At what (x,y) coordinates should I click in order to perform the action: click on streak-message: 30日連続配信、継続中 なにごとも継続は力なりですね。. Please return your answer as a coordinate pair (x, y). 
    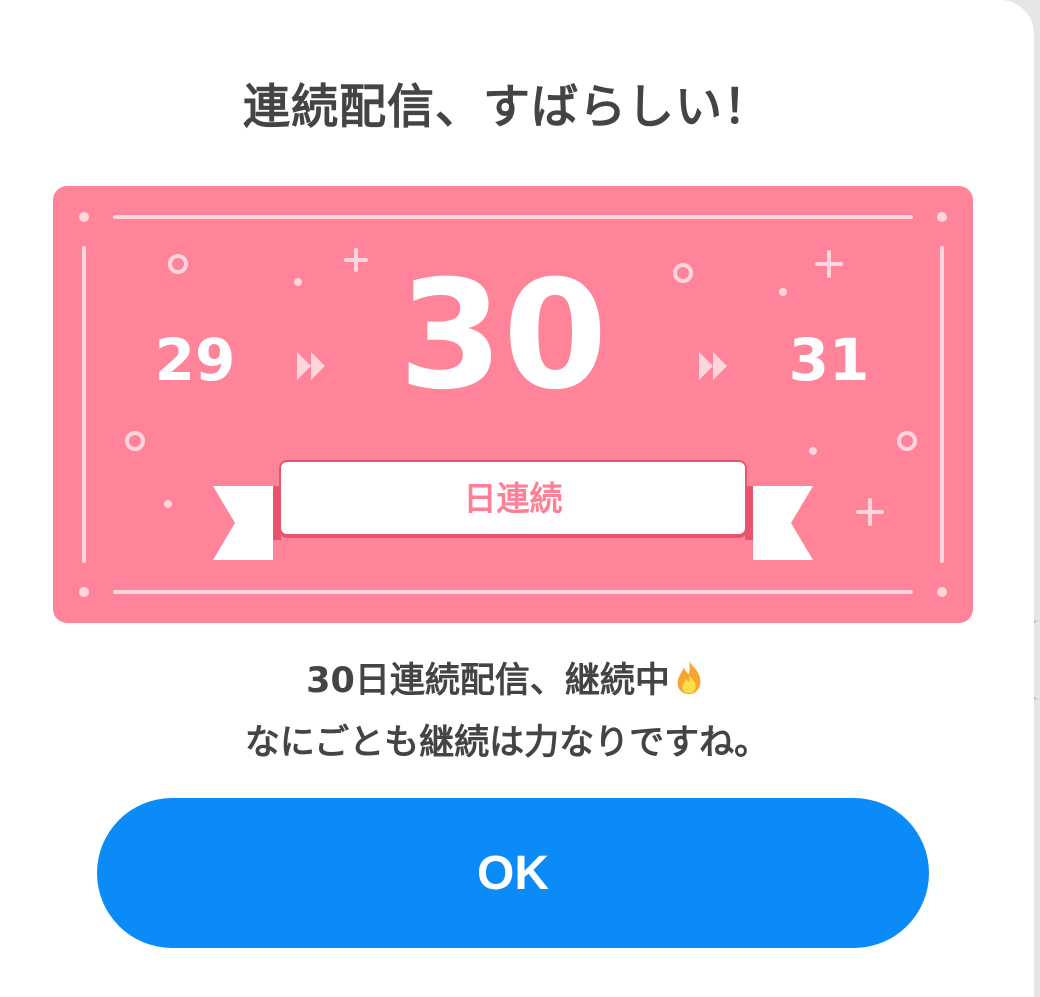
    Looking at the image, I should click on (507, 712).